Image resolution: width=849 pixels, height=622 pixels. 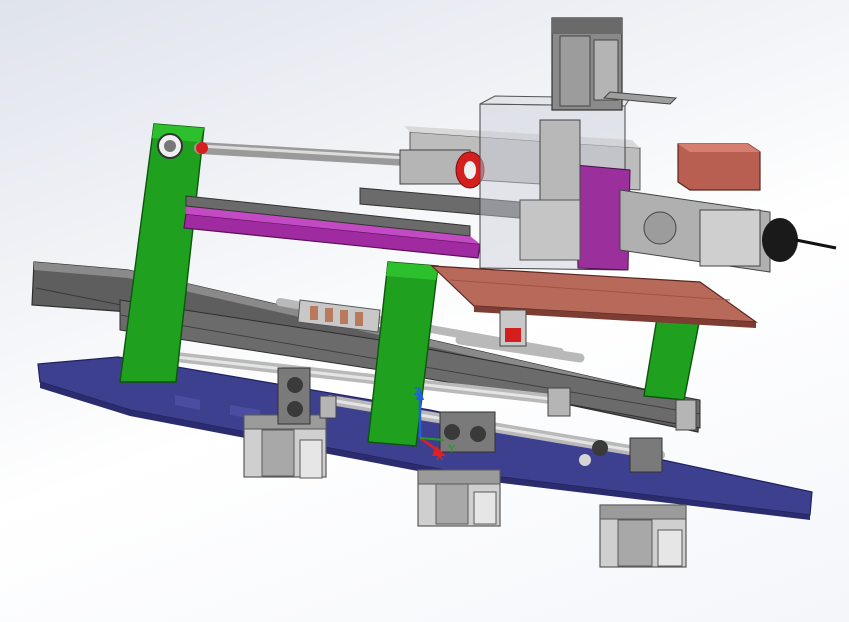 I want to click on frame-column-left, so click(x=162, y=253).